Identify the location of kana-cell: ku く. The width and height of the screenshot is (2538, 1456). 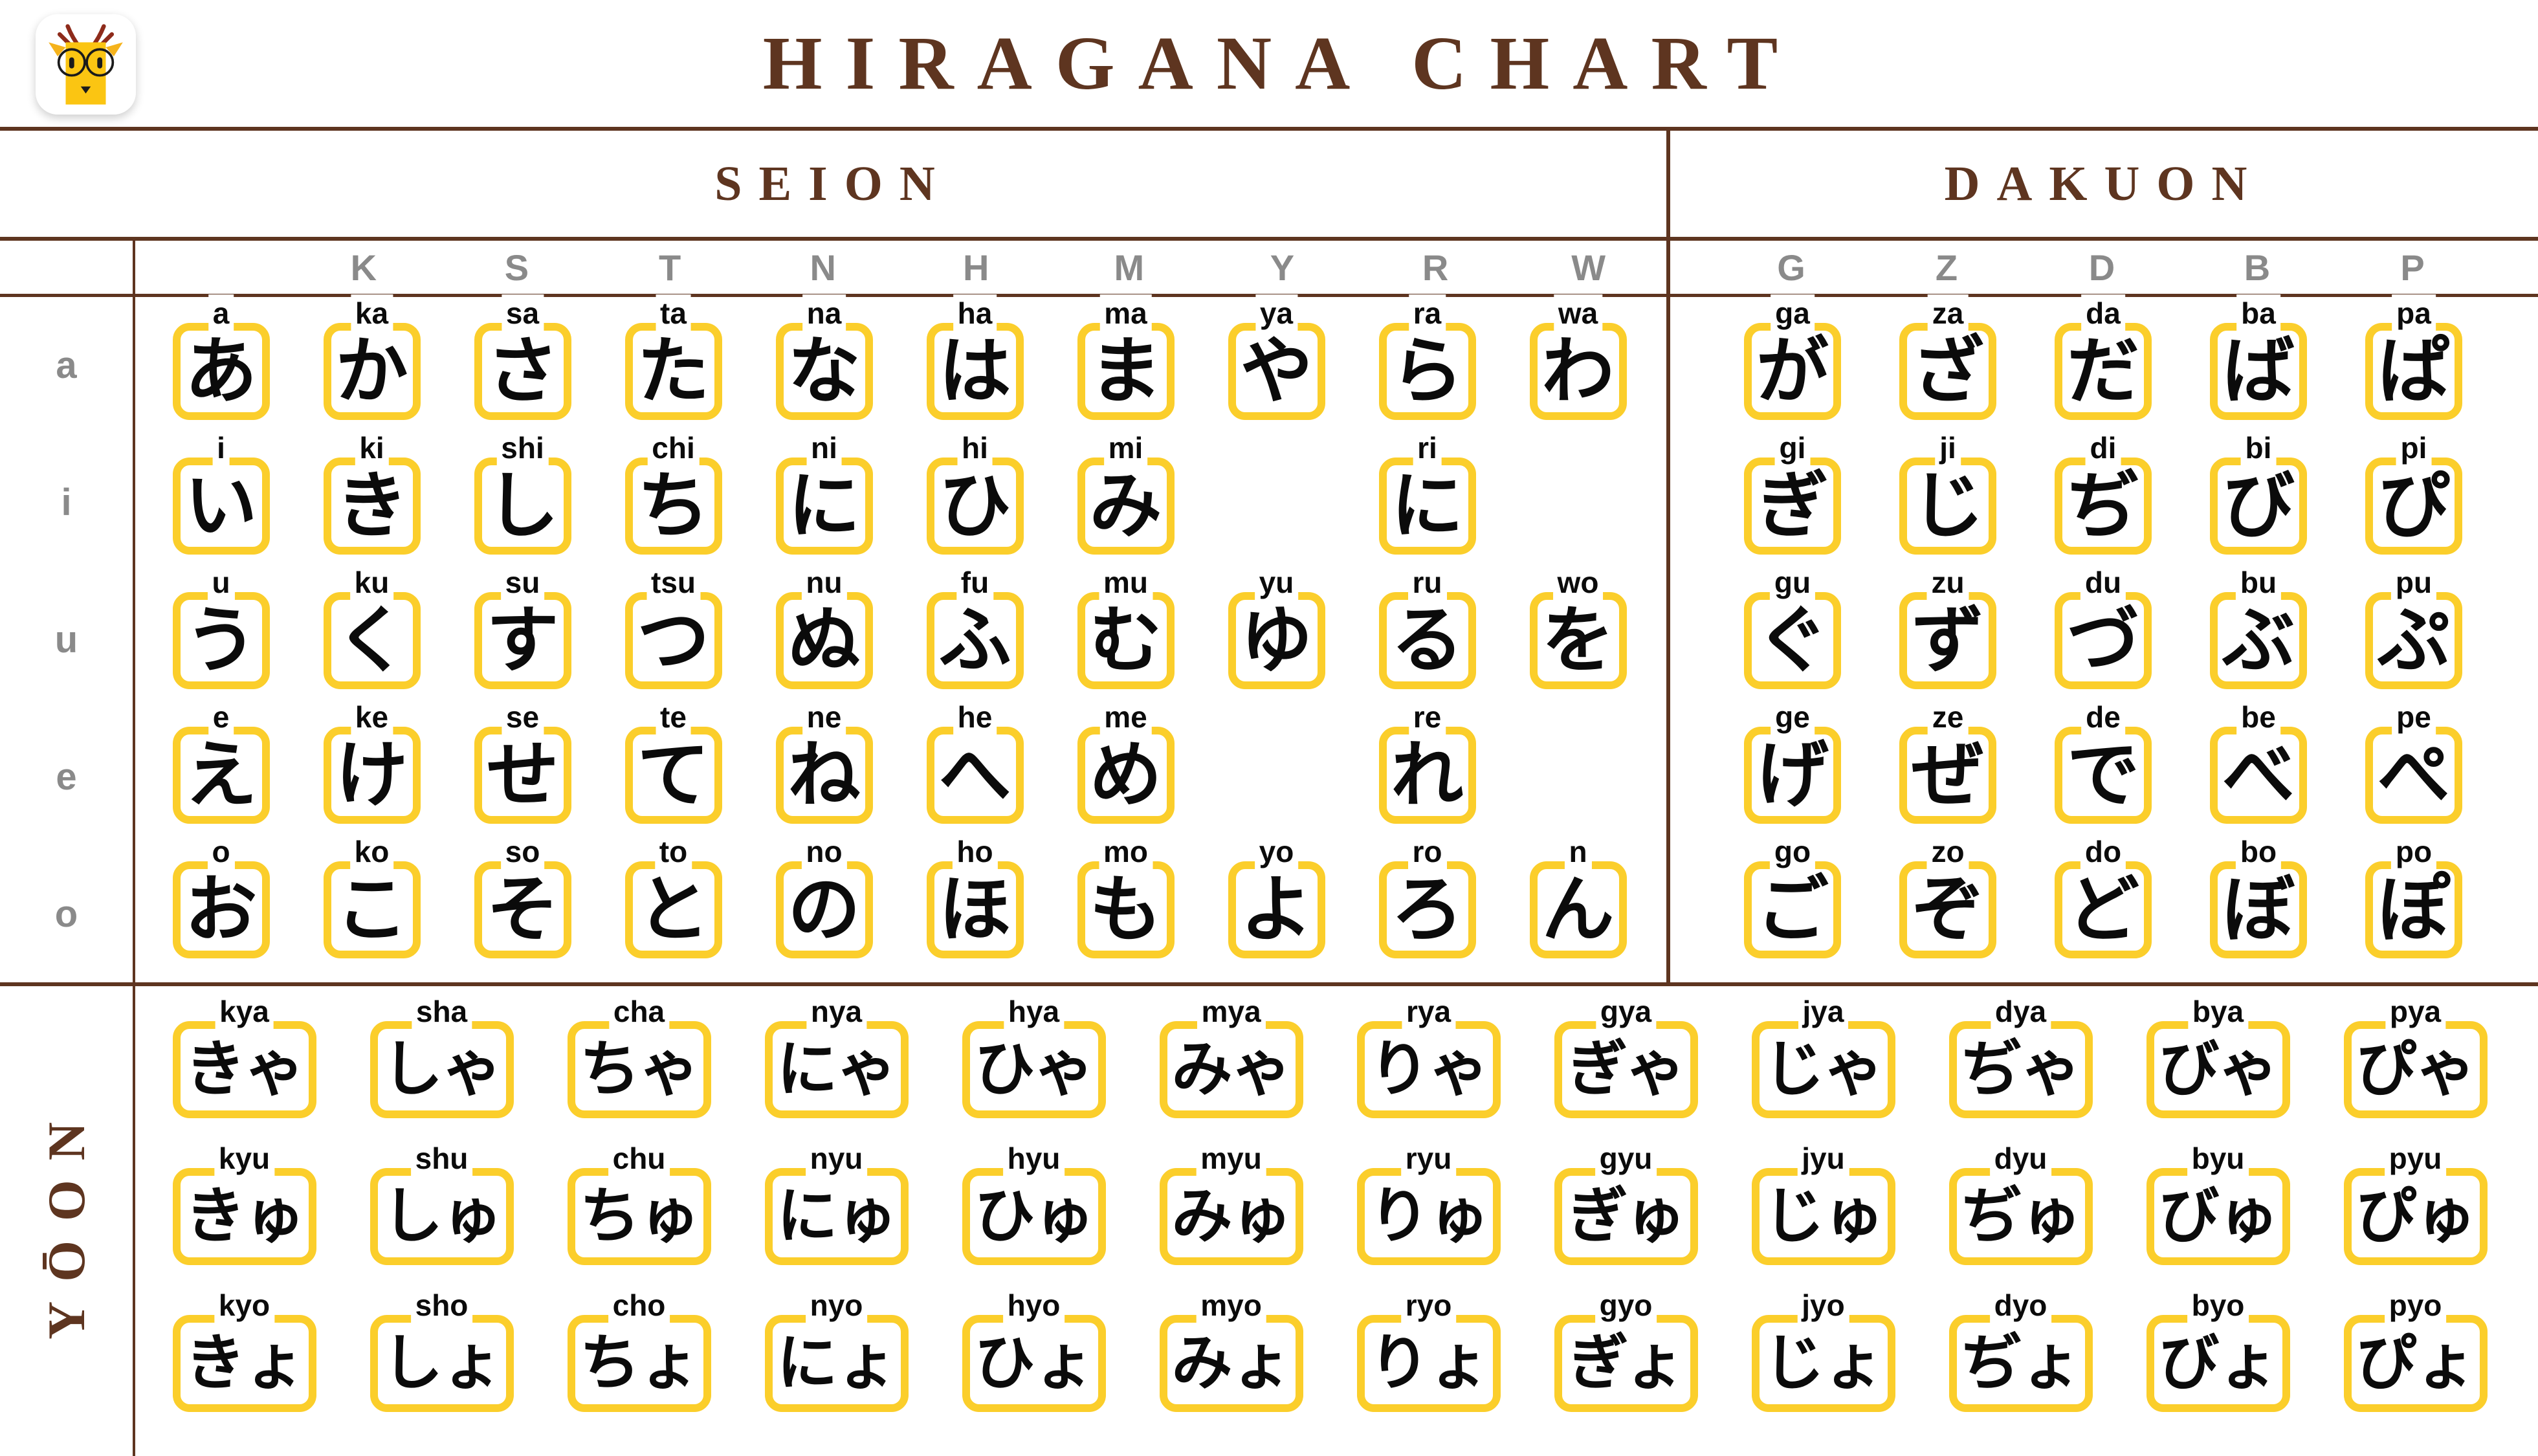
(371, 636).